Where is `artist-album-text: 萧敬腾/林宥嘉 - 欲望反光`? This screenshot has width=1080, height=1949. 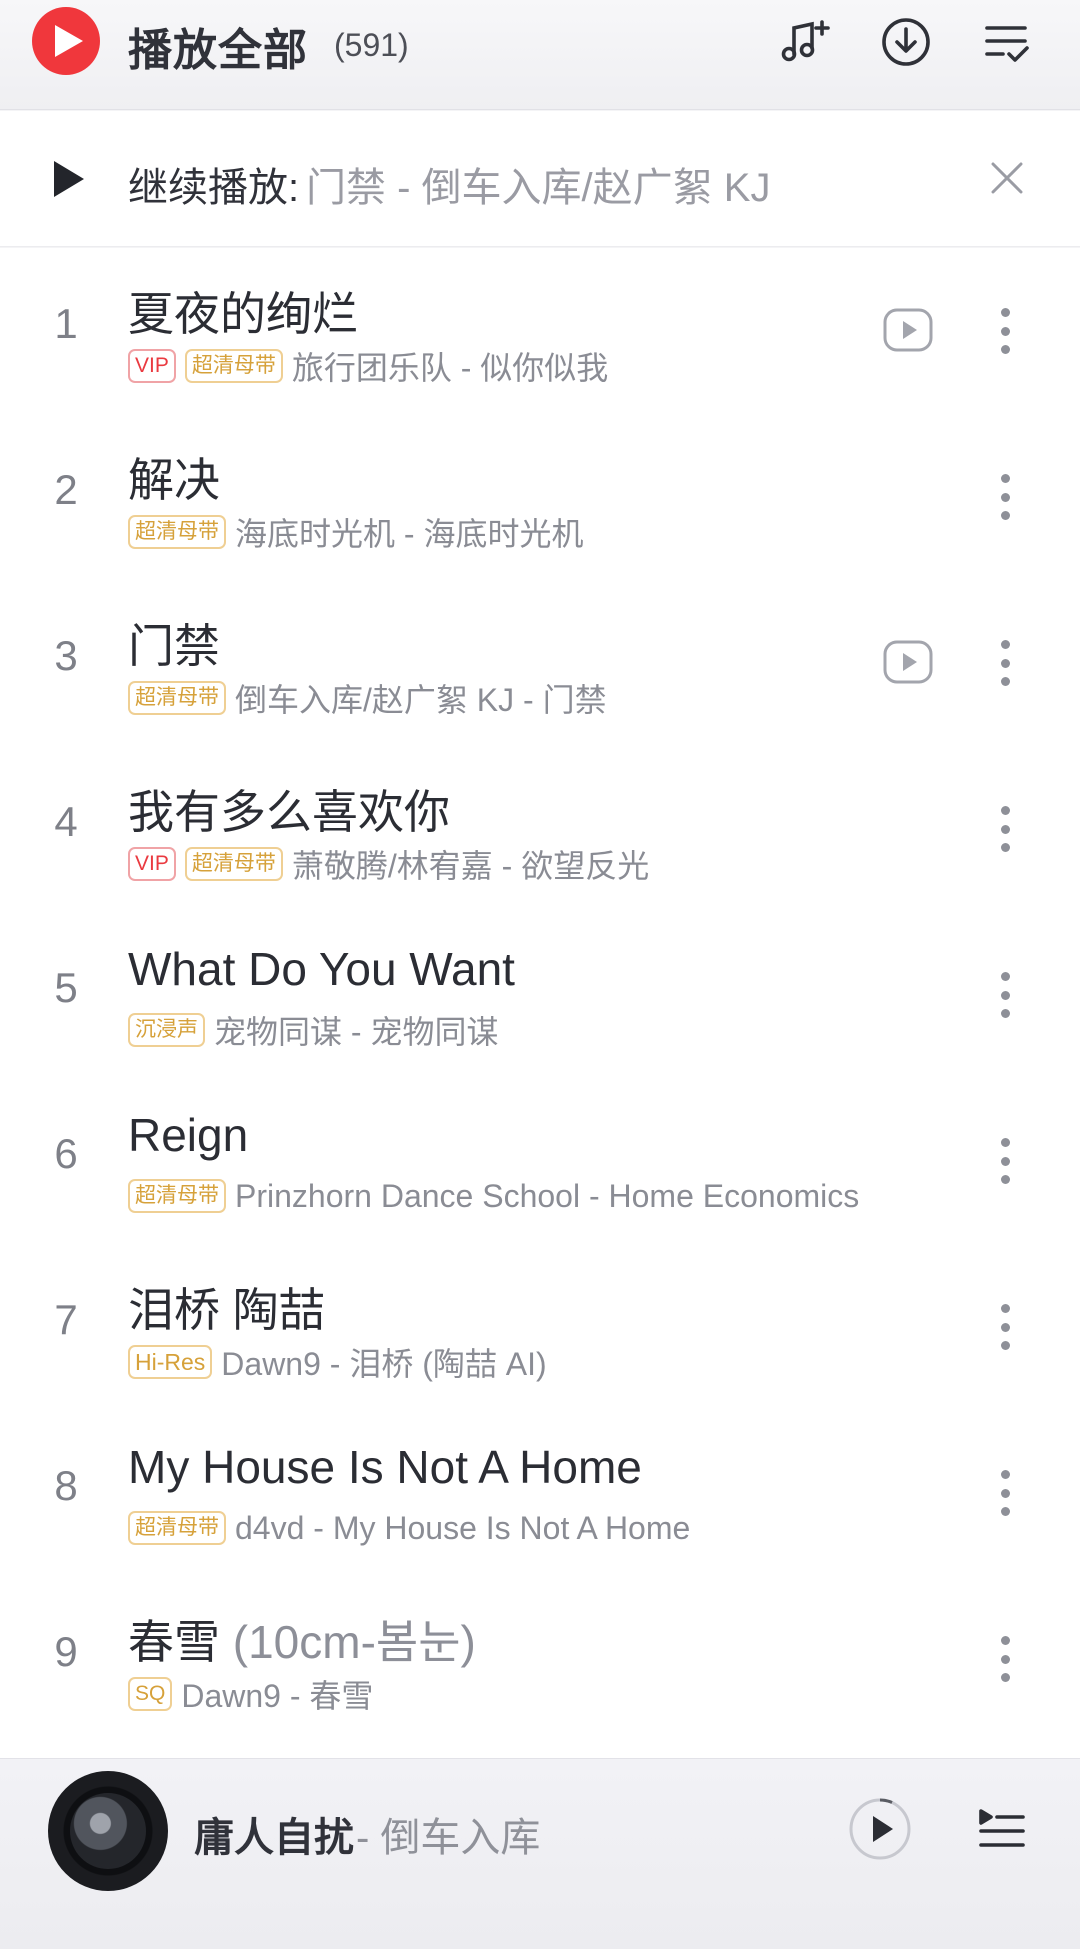 artist-album-text: 萧敬腾/林宥嘉 - 欲望反光 is located at coordinates (470, 866).